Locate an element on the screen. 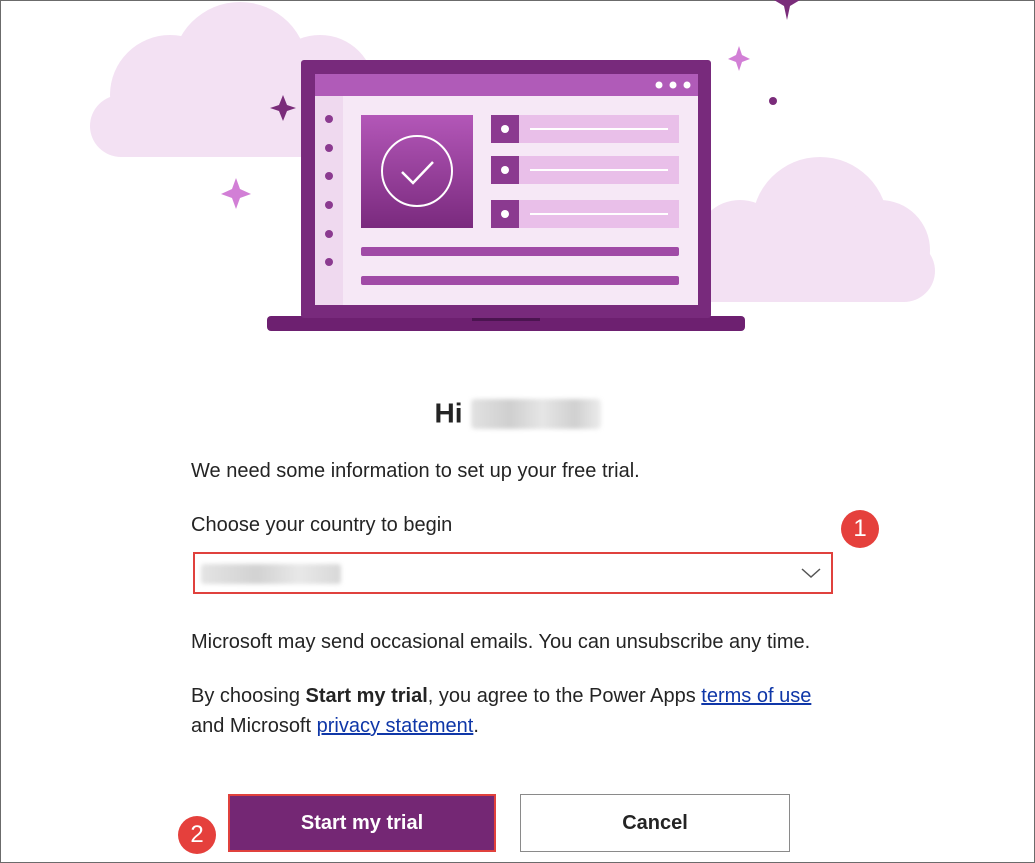  cancel-button: Cancel is located at coordinates (655, 823).